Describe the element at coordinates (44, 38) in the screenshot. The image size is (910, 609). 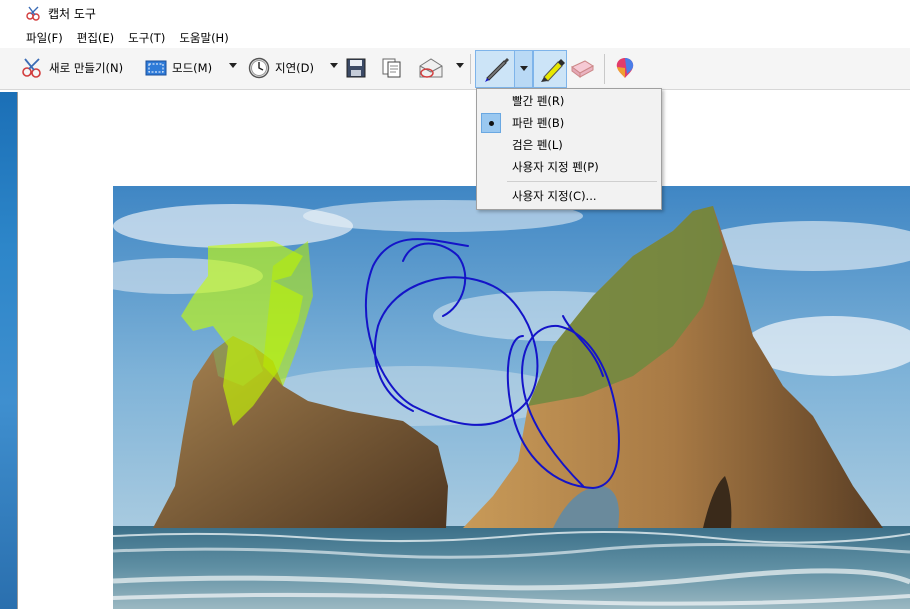
I see `menu-file: 파일(F)` at that location.